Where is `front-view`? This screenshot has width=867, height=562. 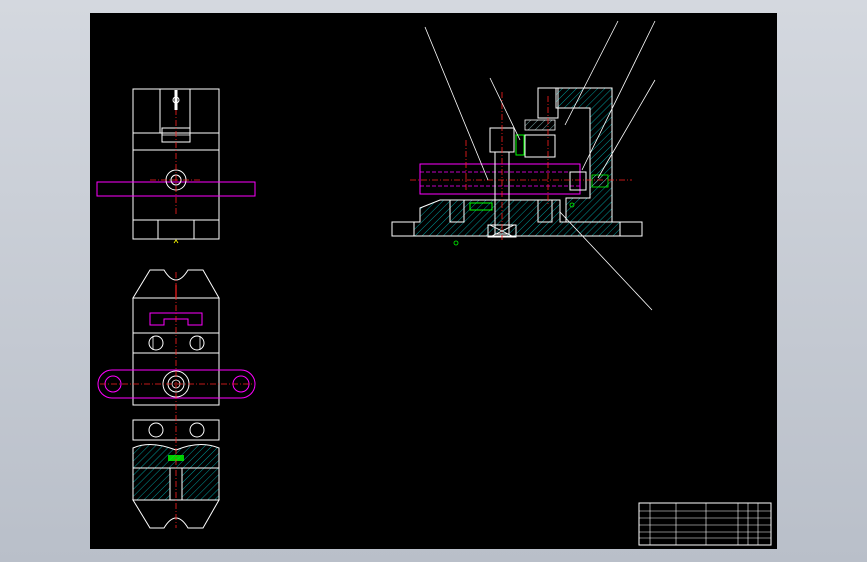
front-view is located at coordinates (176, 166).